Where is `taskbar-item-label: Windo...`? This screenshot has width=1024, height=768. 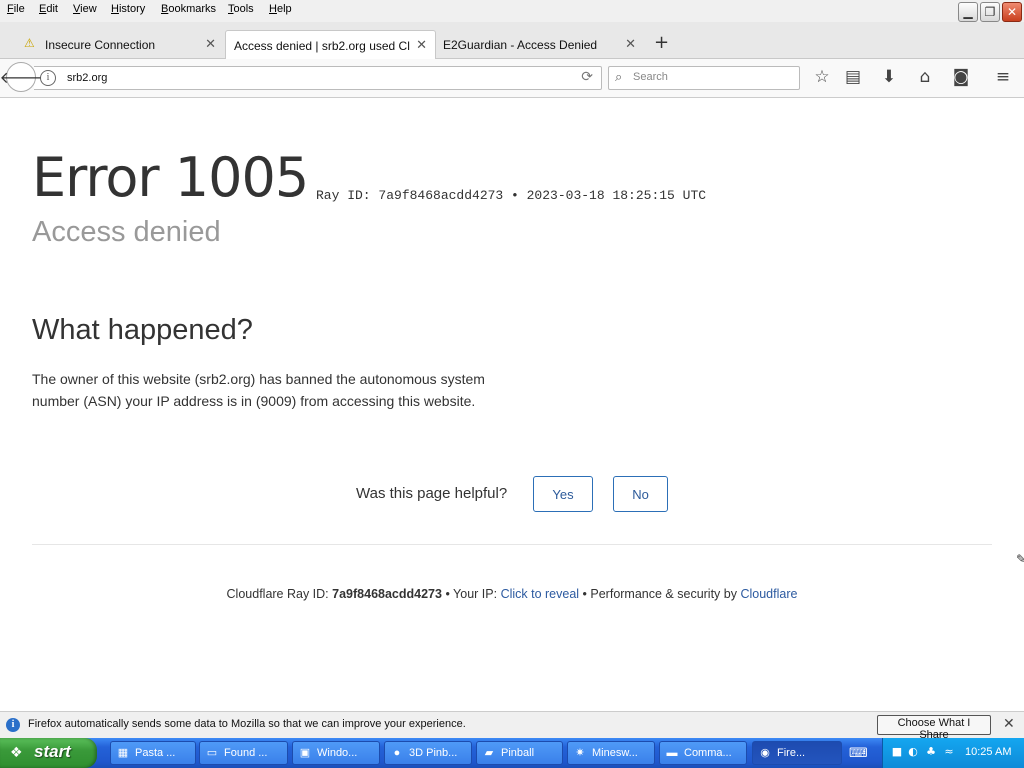 taskbar-item-label: Windo... is located at coordinates (337, 753).